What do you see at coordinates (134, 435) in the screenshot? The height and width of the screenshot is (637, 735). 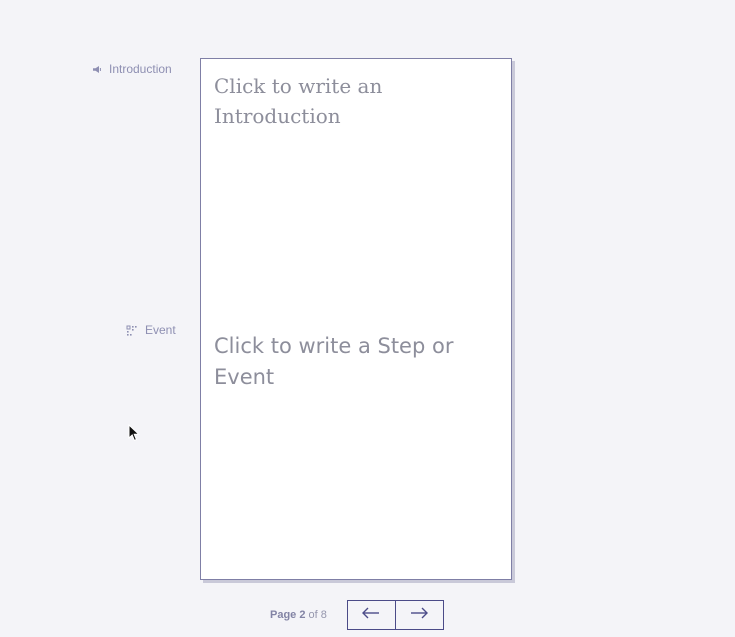 I see `mouse-pointer-icon` at bounding box center [134, 435].